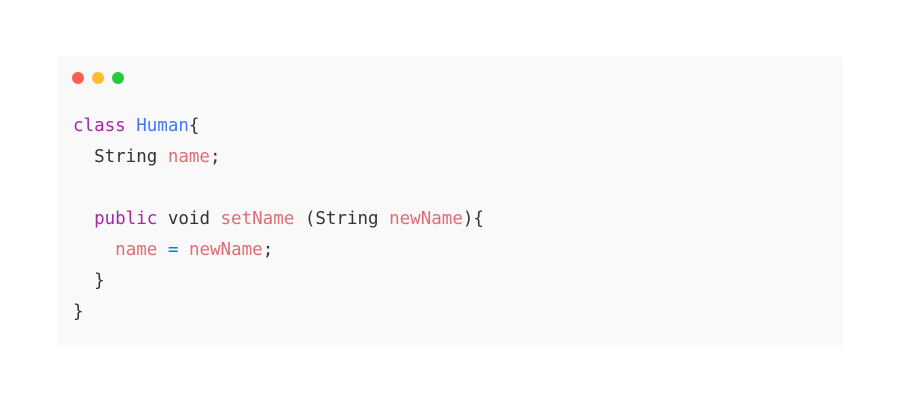 This screenshot has height=404, width=900. Describe the element at coordinates (126, 219) in the screenshot. I see `code-token-keyword: public` at that location.